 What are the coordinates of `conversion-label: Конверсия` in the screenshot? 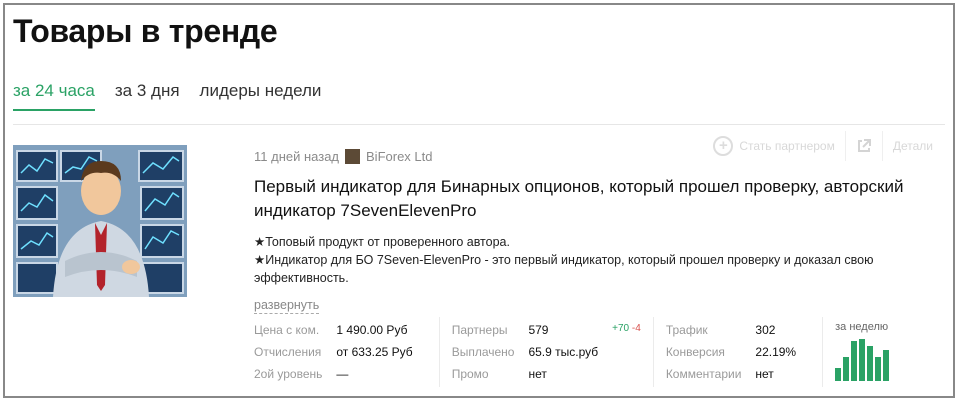 It's located at (695, 352).